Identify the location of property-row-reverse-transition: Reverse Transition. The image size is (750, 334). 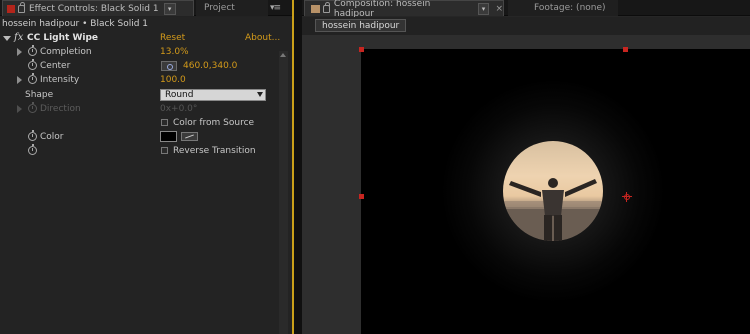
(140, 151).